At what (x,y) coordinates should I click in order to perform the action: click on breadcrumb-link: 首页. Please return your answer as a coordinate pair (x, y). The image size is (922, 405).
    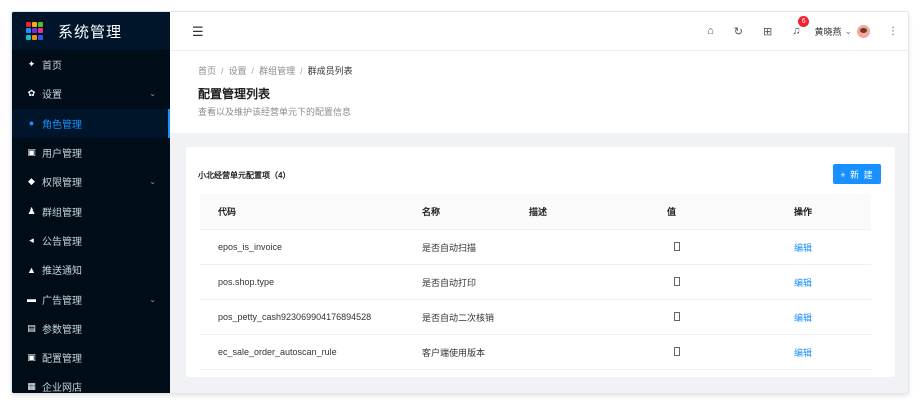
    Looking at the image, I should click on (207, 71).